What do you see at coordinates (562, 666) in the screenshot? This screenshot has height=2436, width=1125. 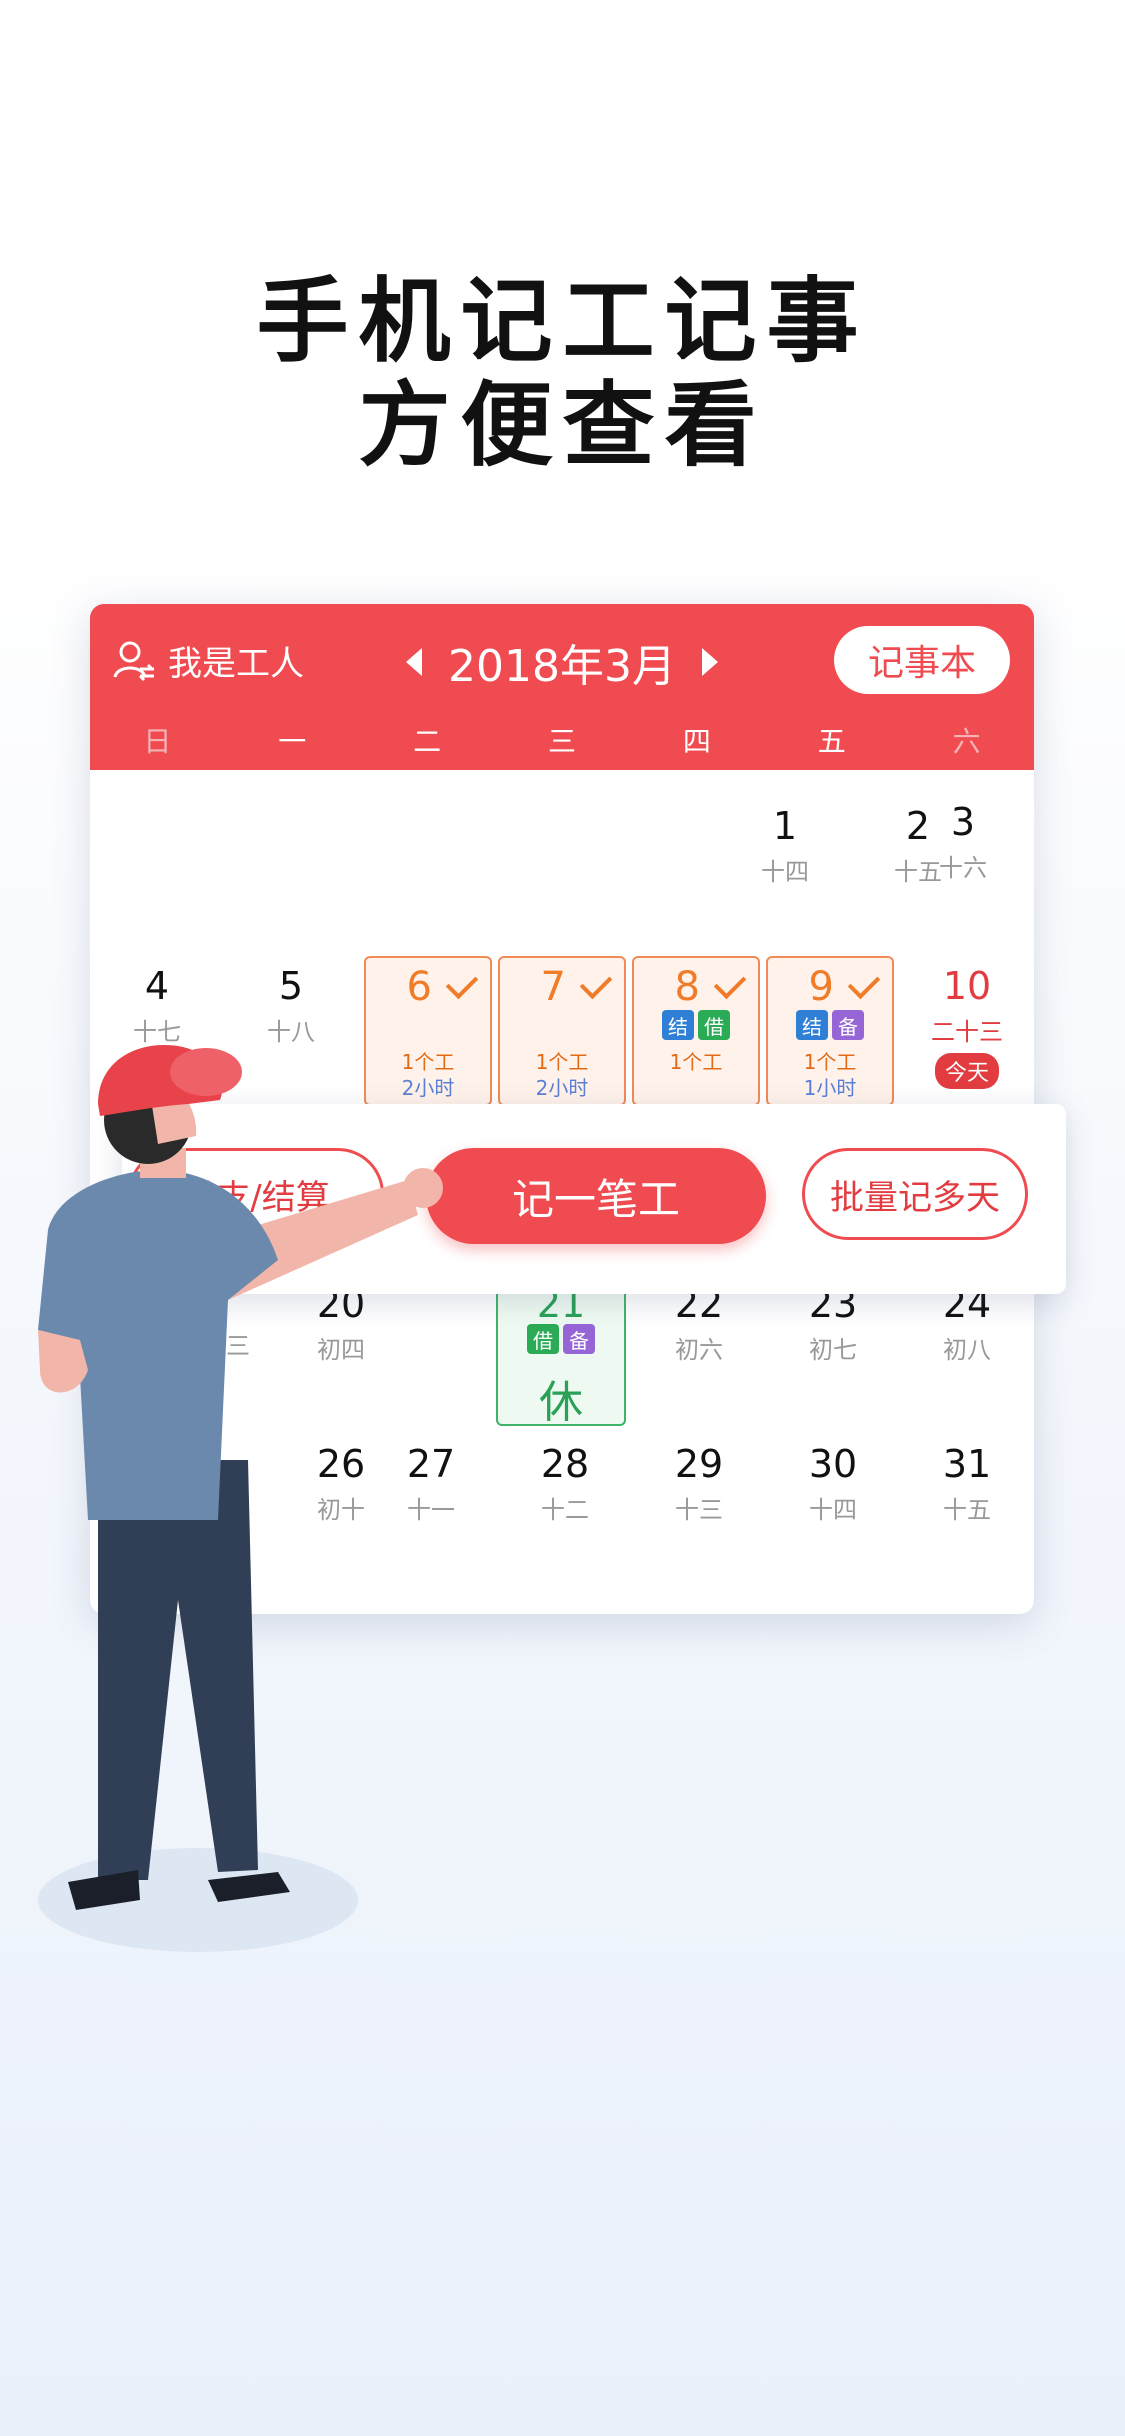 I see `month-label: 2018年3月` at bounding box center [562, 666].